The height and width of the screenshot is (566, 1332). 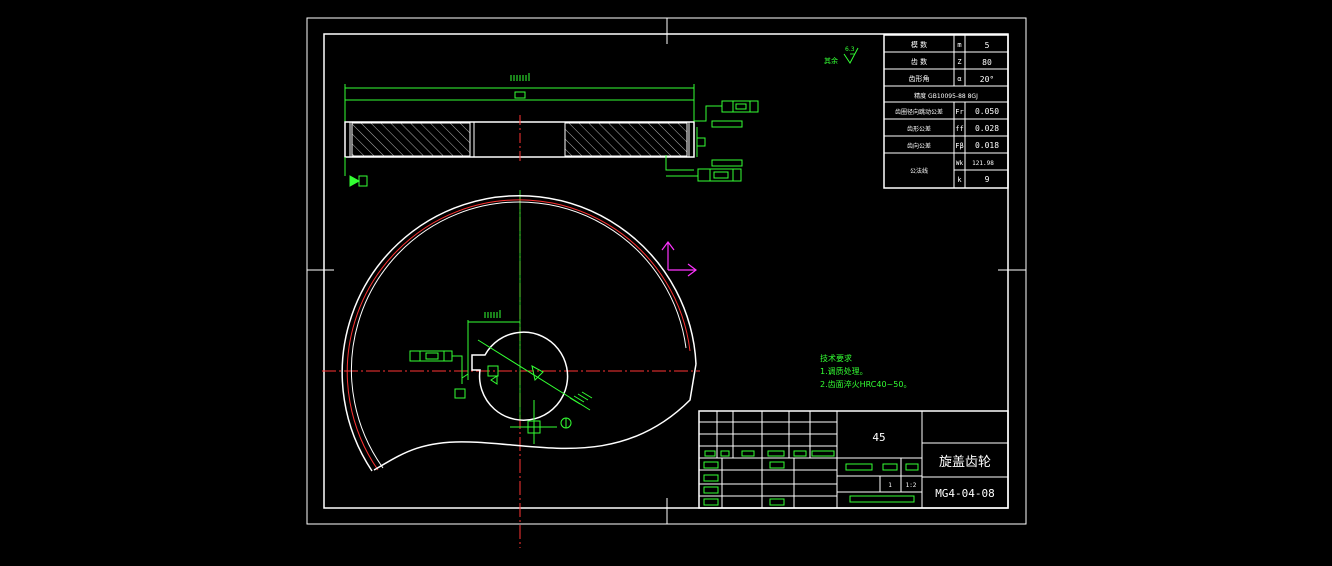 What do you see at coordinates (919, 112) in the screenshot?
I see `tol-label-runout: 齿圈径向跳动公差` at bounding box center [919, 112].